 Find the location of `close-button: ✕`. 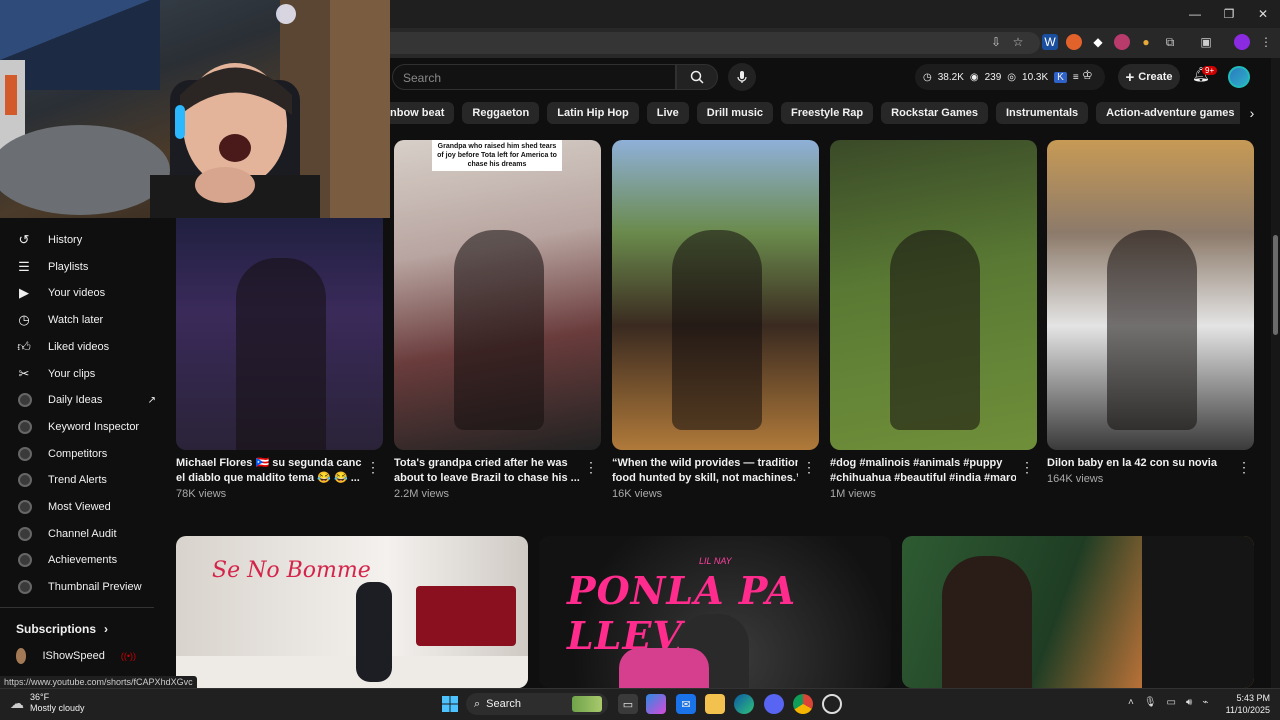

close-button: ✕ is located at coordinates (1263, 14).